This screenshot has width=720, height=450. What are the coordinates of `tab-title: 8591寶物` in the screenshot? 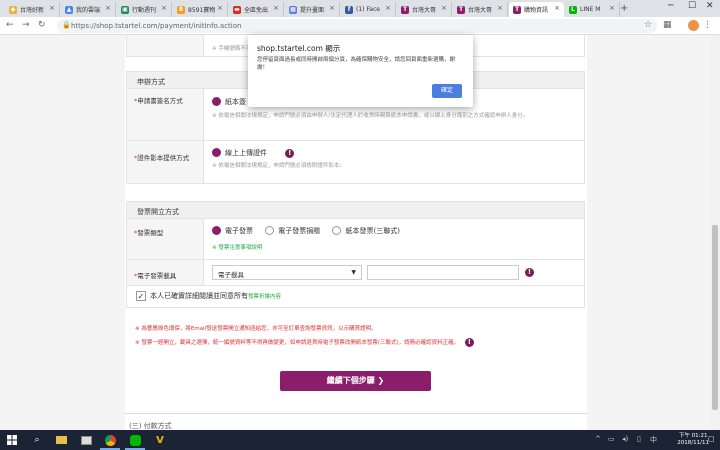 It's located at (201, 10).